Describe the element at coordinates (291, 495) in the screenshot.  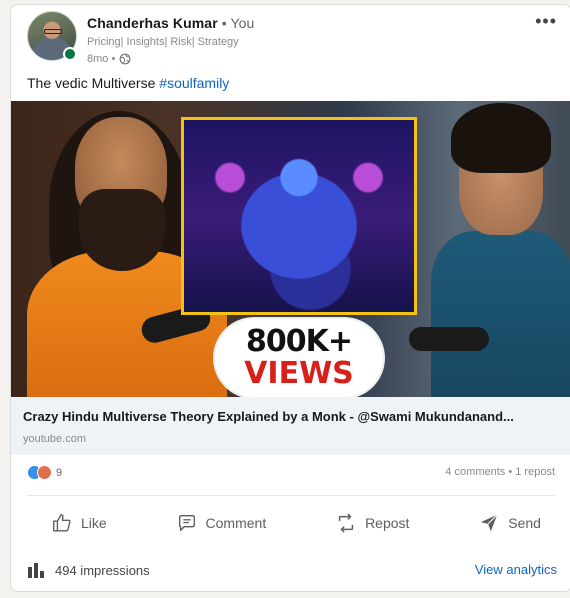
I see `divider` at that location.